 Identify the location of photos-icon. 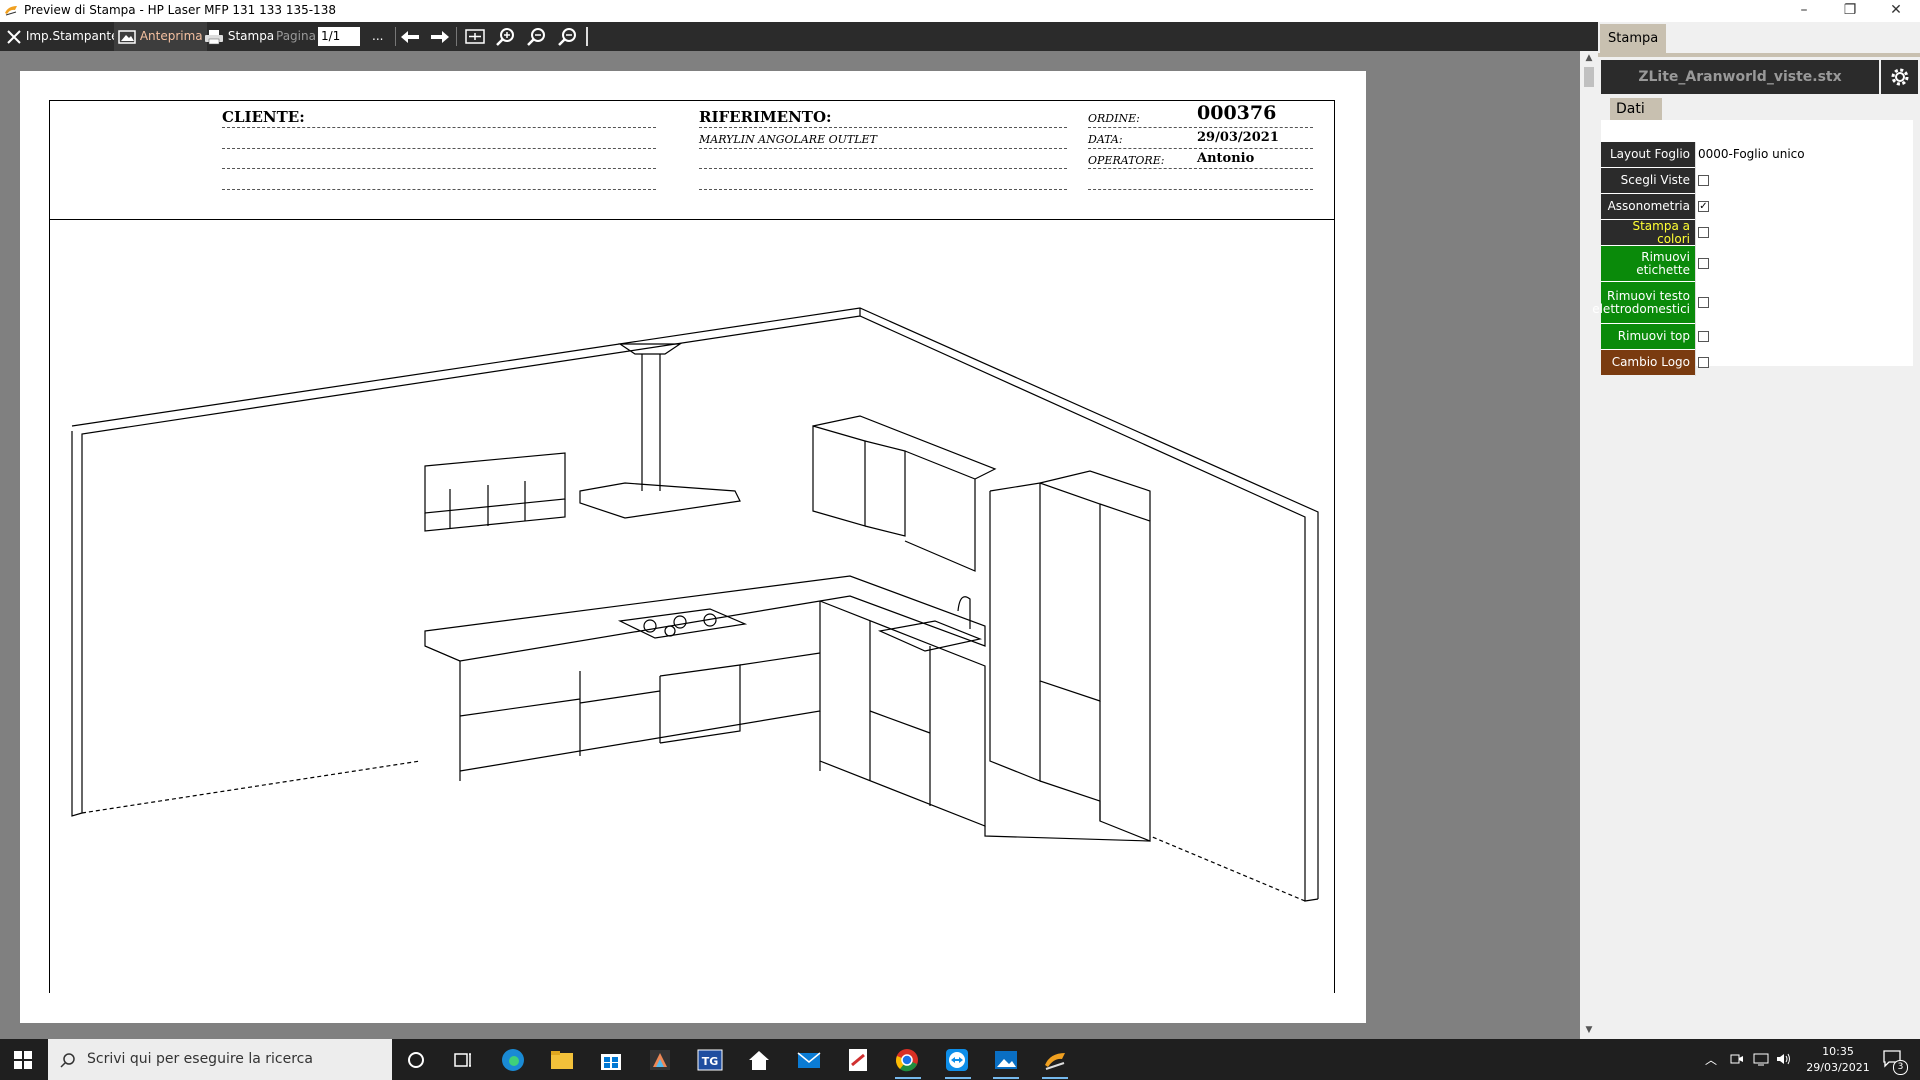
(1006, 1060).